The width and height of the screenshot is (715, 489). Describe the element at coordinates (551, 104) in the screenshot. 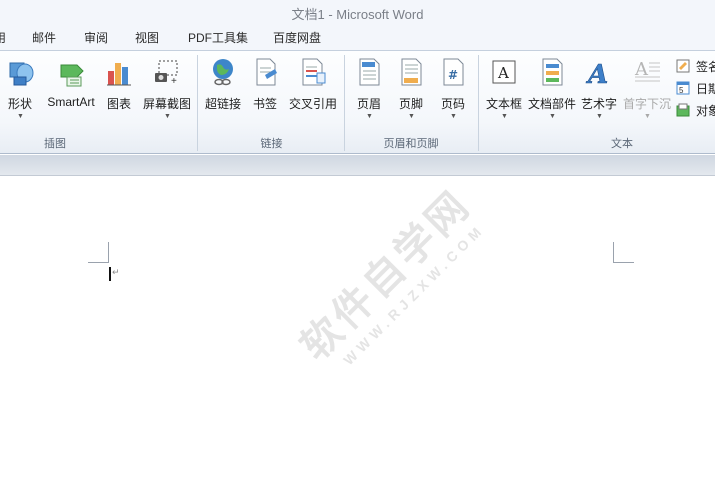

I see `quick-parts-label: 文档部件` at that location.